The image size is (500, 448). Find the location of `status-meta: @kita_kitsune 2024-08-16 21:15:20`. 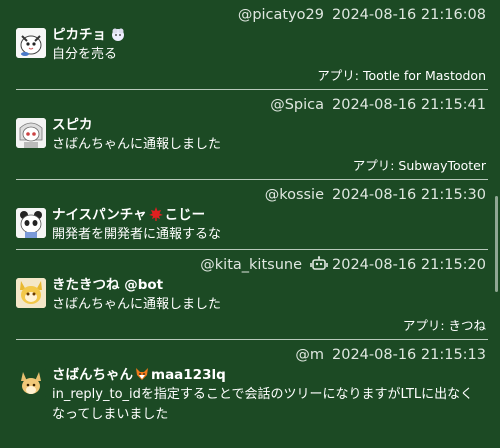

status-meta: @kita_kitsune 2024-08-16 21:15:20 is located at coordinates (251, 265).